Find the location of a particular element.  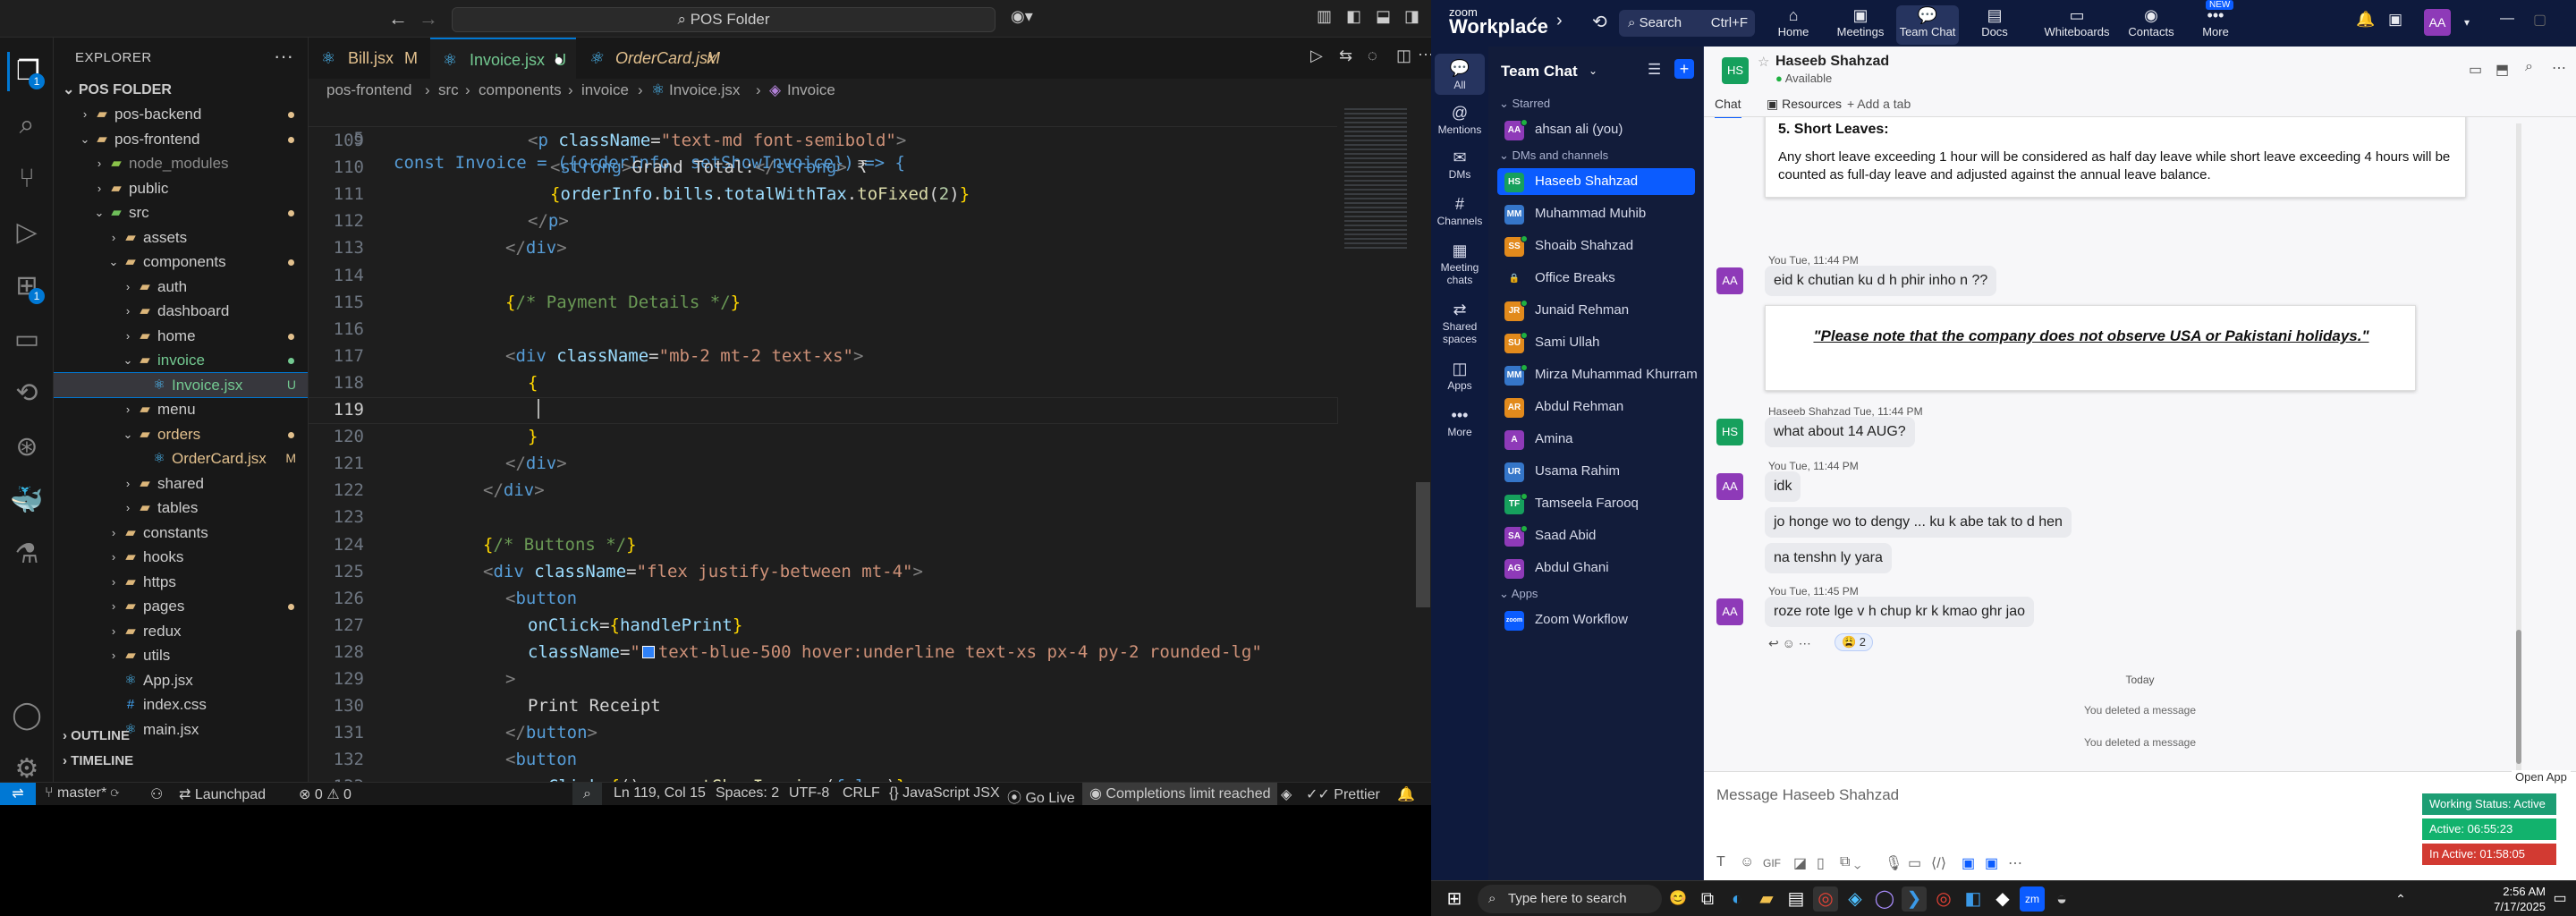

sync-icon: ⚇ is located at coordinates (156, 794).